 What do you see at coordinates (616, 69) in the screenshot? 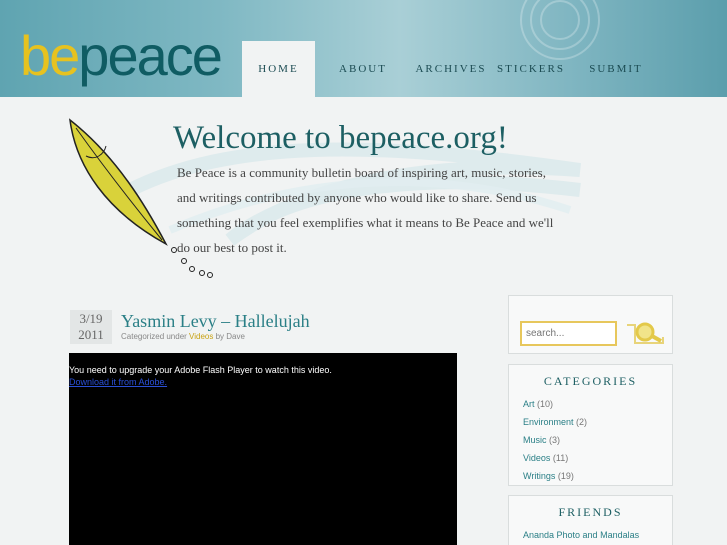
I see `nav-submit: SUBMIT` at bounding box center [616, 69].